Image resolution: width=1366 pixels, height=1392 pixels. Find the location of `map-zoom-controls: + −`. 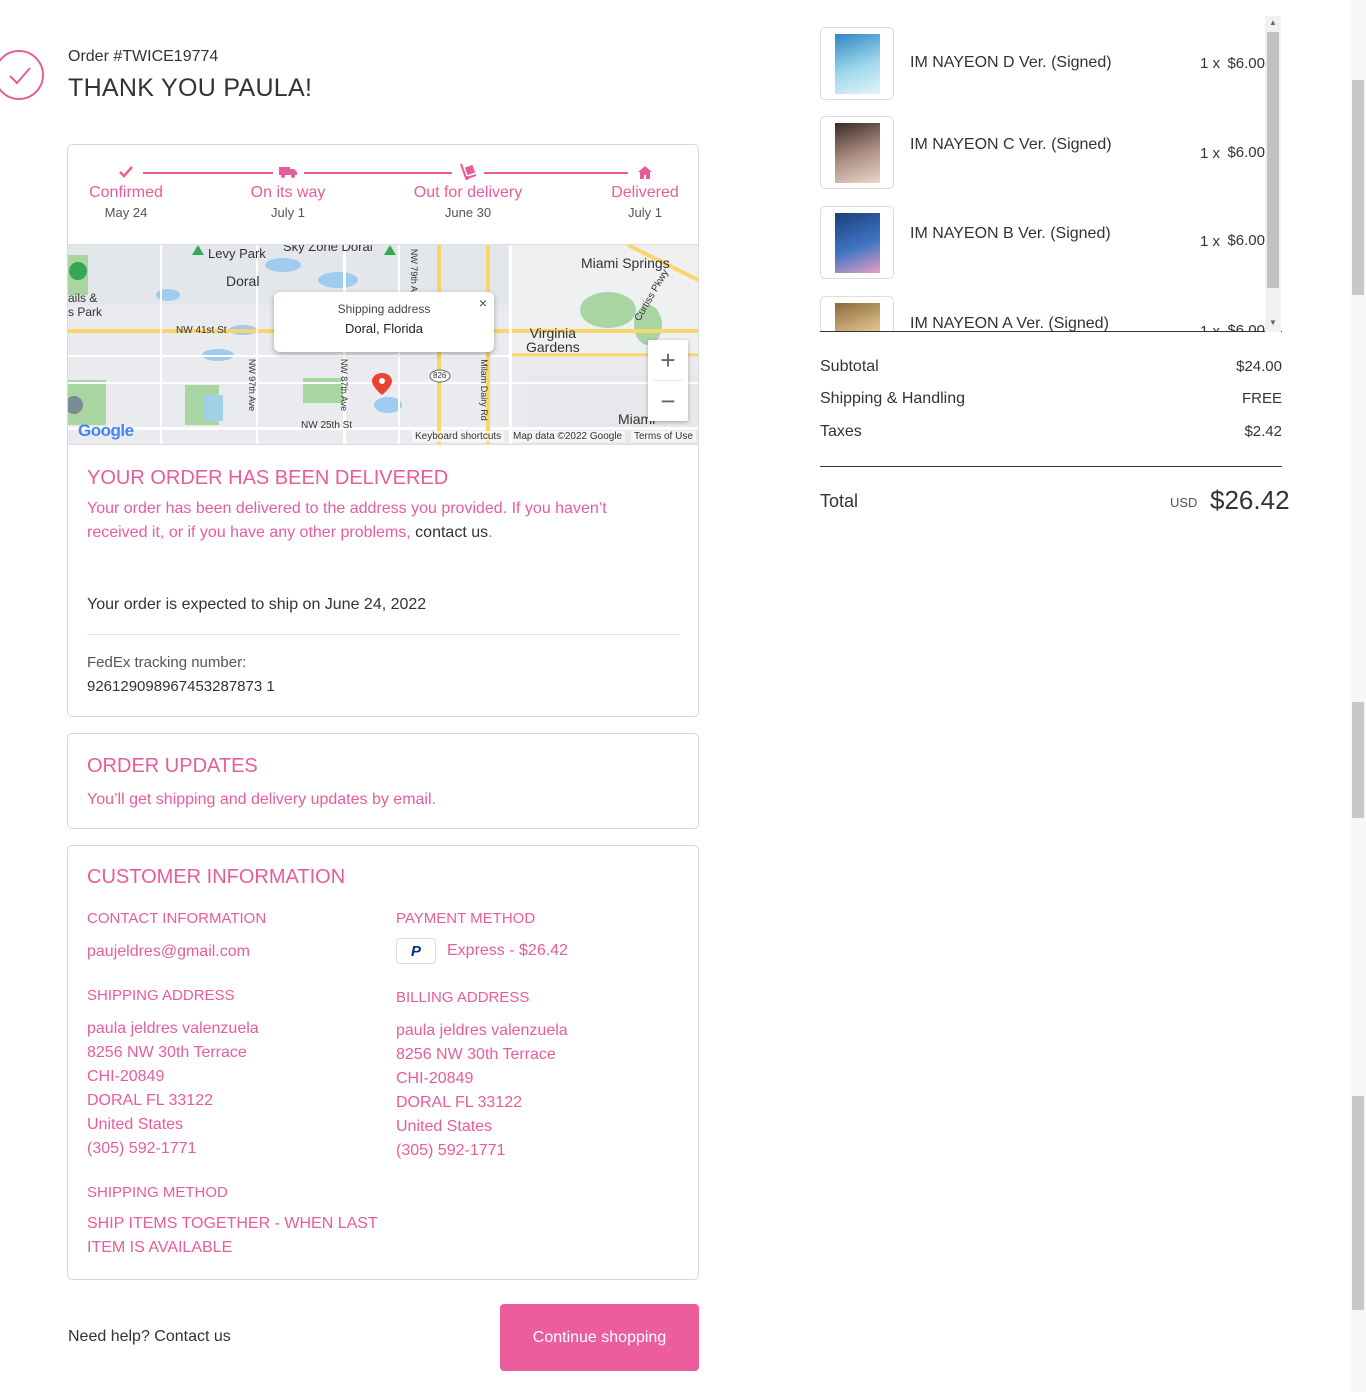

map-zoom-controls: + − is located at coordinates (668, 380).